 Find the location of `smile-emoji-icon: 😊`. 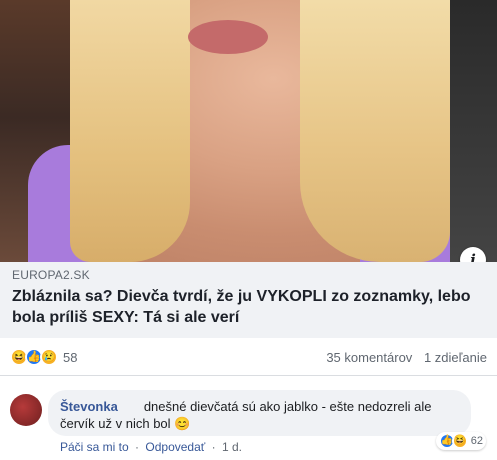

smile-emoji-icon: 😊 is located at coordinates (182, 423).